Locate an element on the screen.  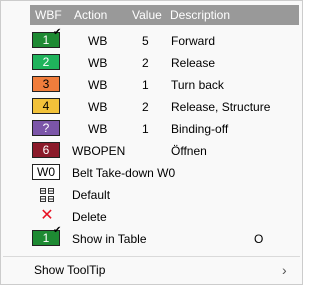
menu-item-release: 2 WB 2 Release is located at coordinates (151, 63).